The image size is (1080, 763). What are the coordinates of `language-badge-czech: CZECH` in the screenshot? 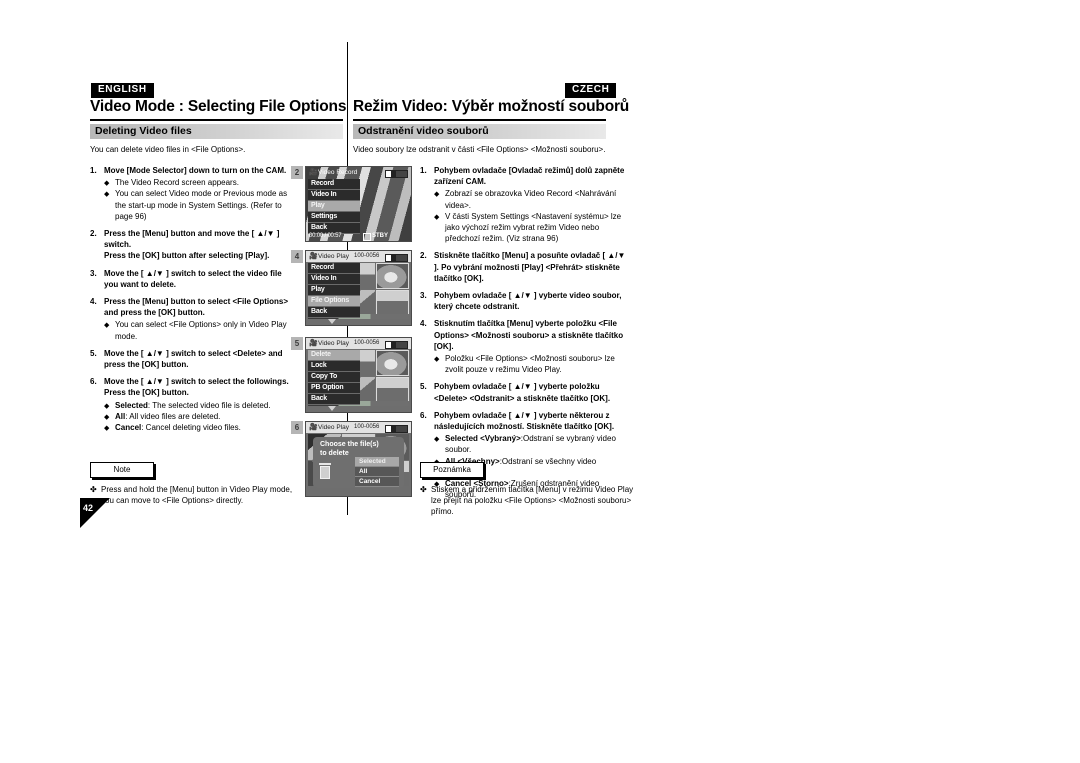 It's located at (591, 90).